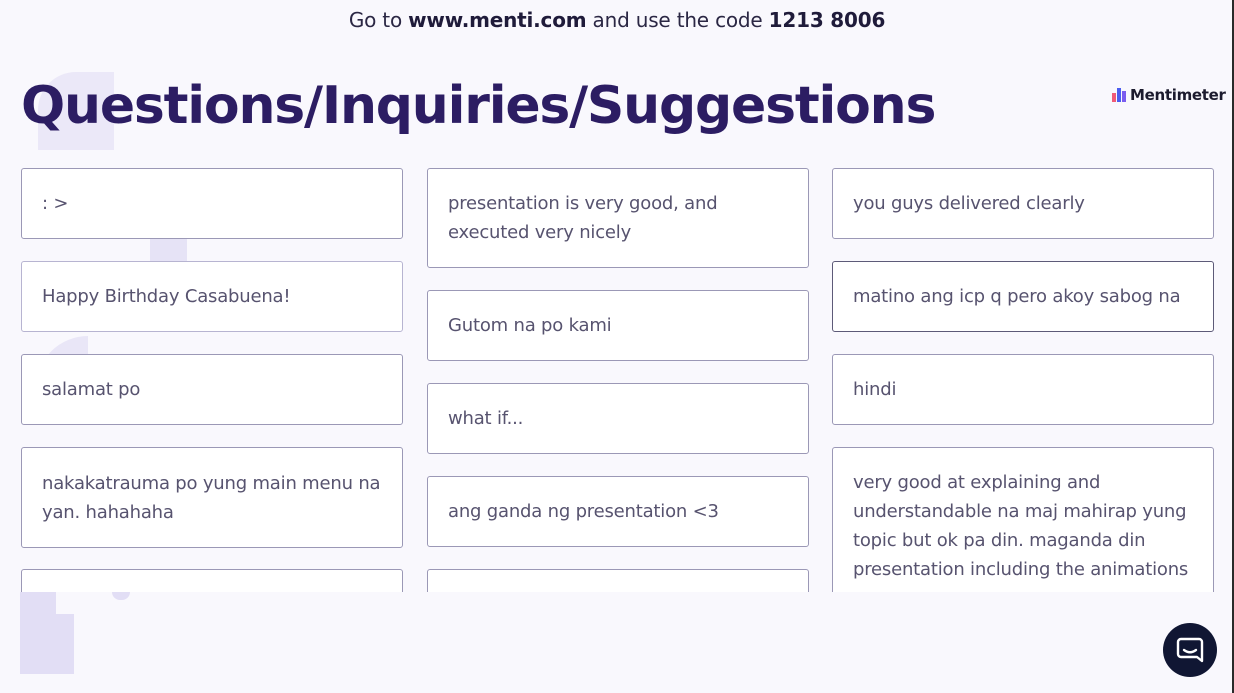  Describe the element at coordinates (1023, 389) in the screenshot. I see `response-card: hindi` at that location.